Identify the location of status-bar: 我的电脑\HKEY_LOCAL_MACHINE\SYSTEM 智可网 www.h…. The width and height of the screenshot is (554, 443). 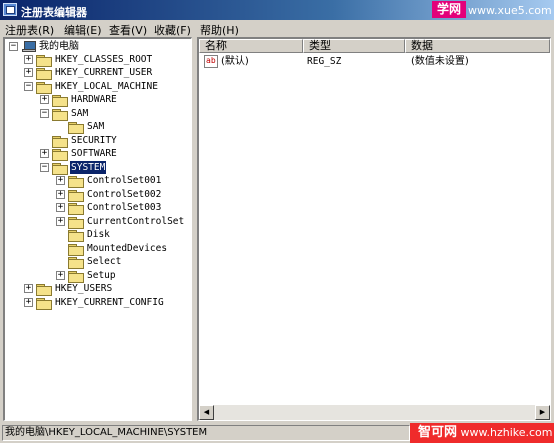
(277, 433).